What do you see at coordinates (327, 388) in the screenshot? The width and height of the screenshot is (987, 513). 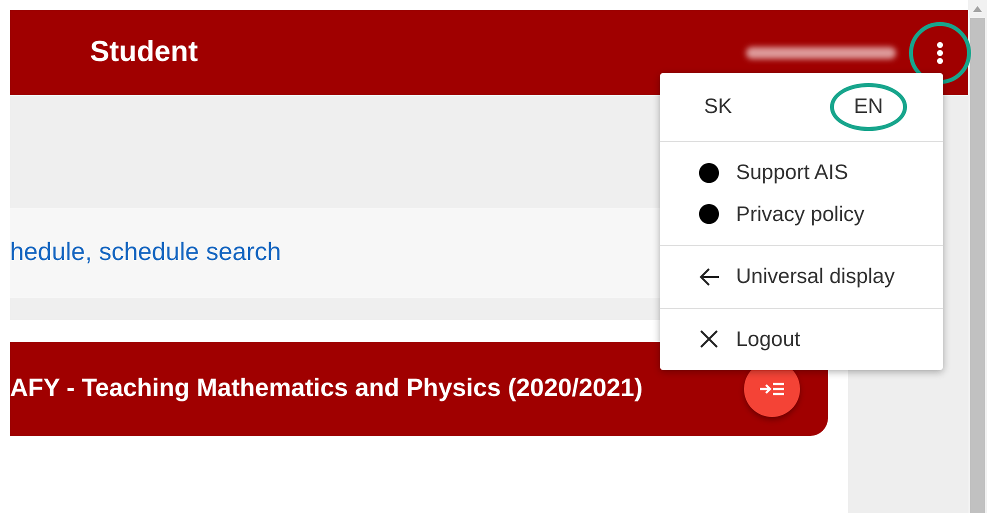 I see `study-title: AFY - Teaching Mathematics and Physics (2020/2021)` at bounding box center [327, 388].